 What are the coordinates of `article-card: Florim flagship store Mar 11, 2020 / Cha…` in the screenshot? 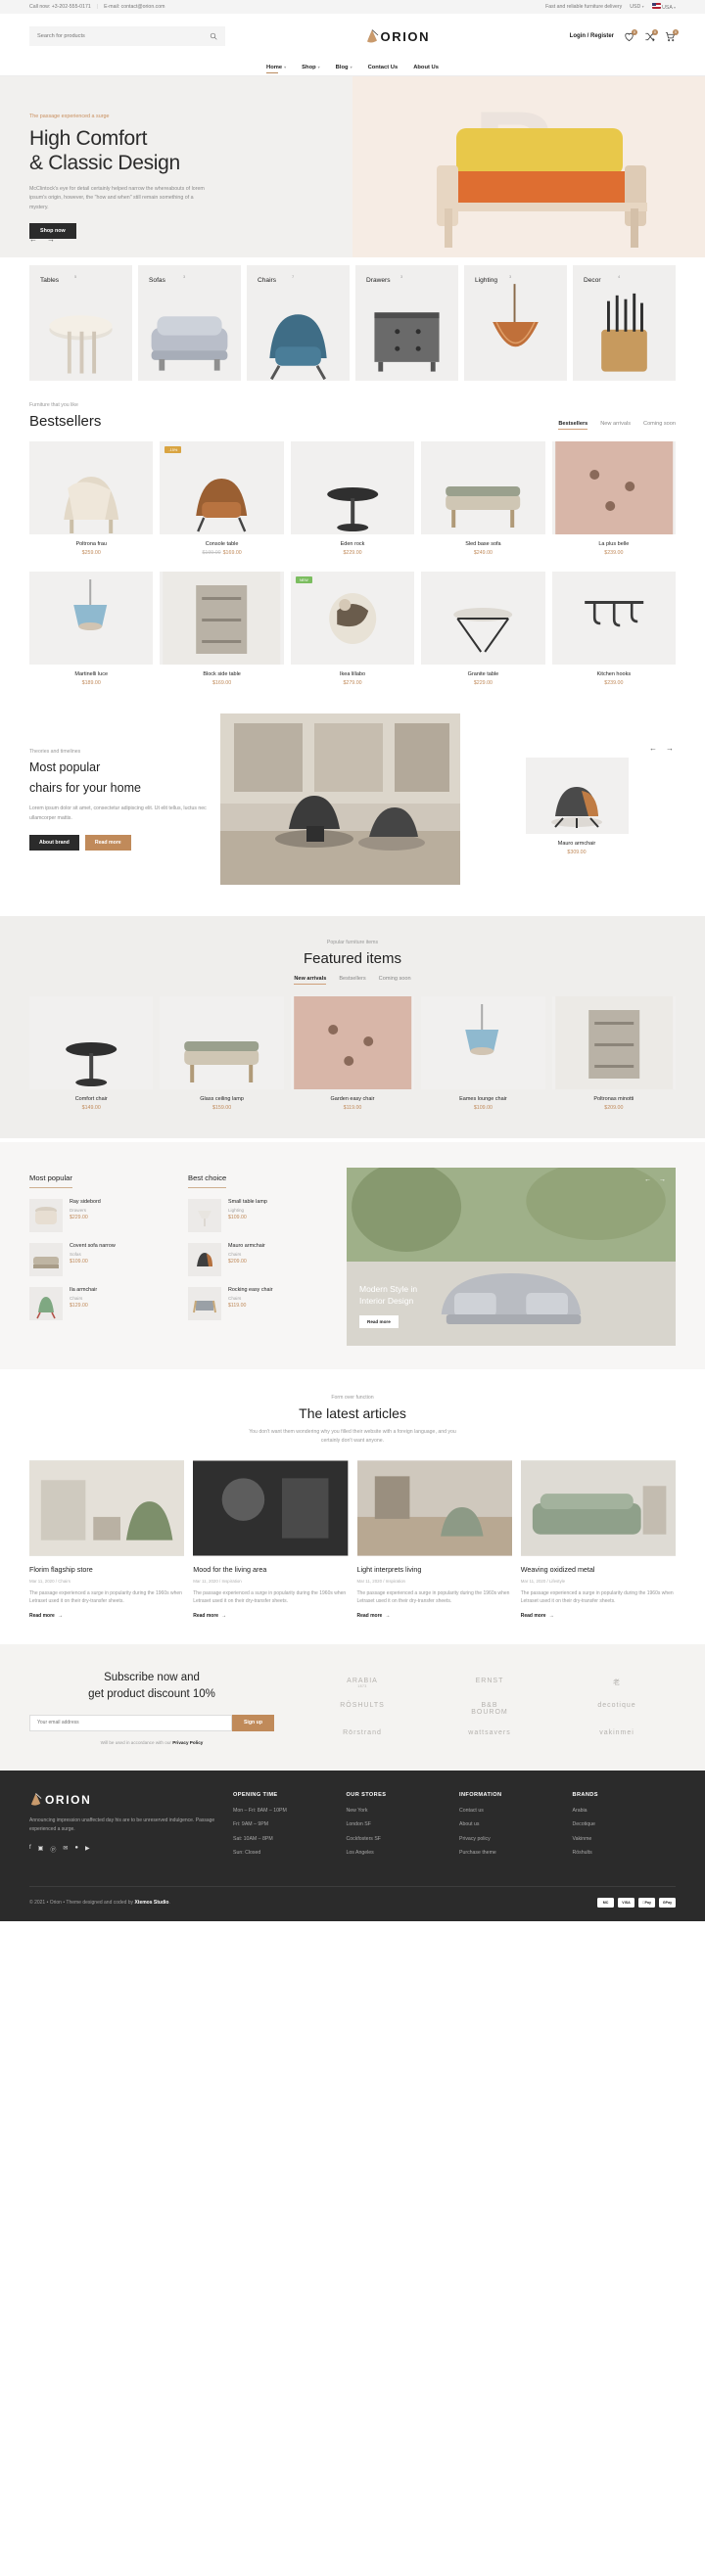 It's located at (107, 1539).